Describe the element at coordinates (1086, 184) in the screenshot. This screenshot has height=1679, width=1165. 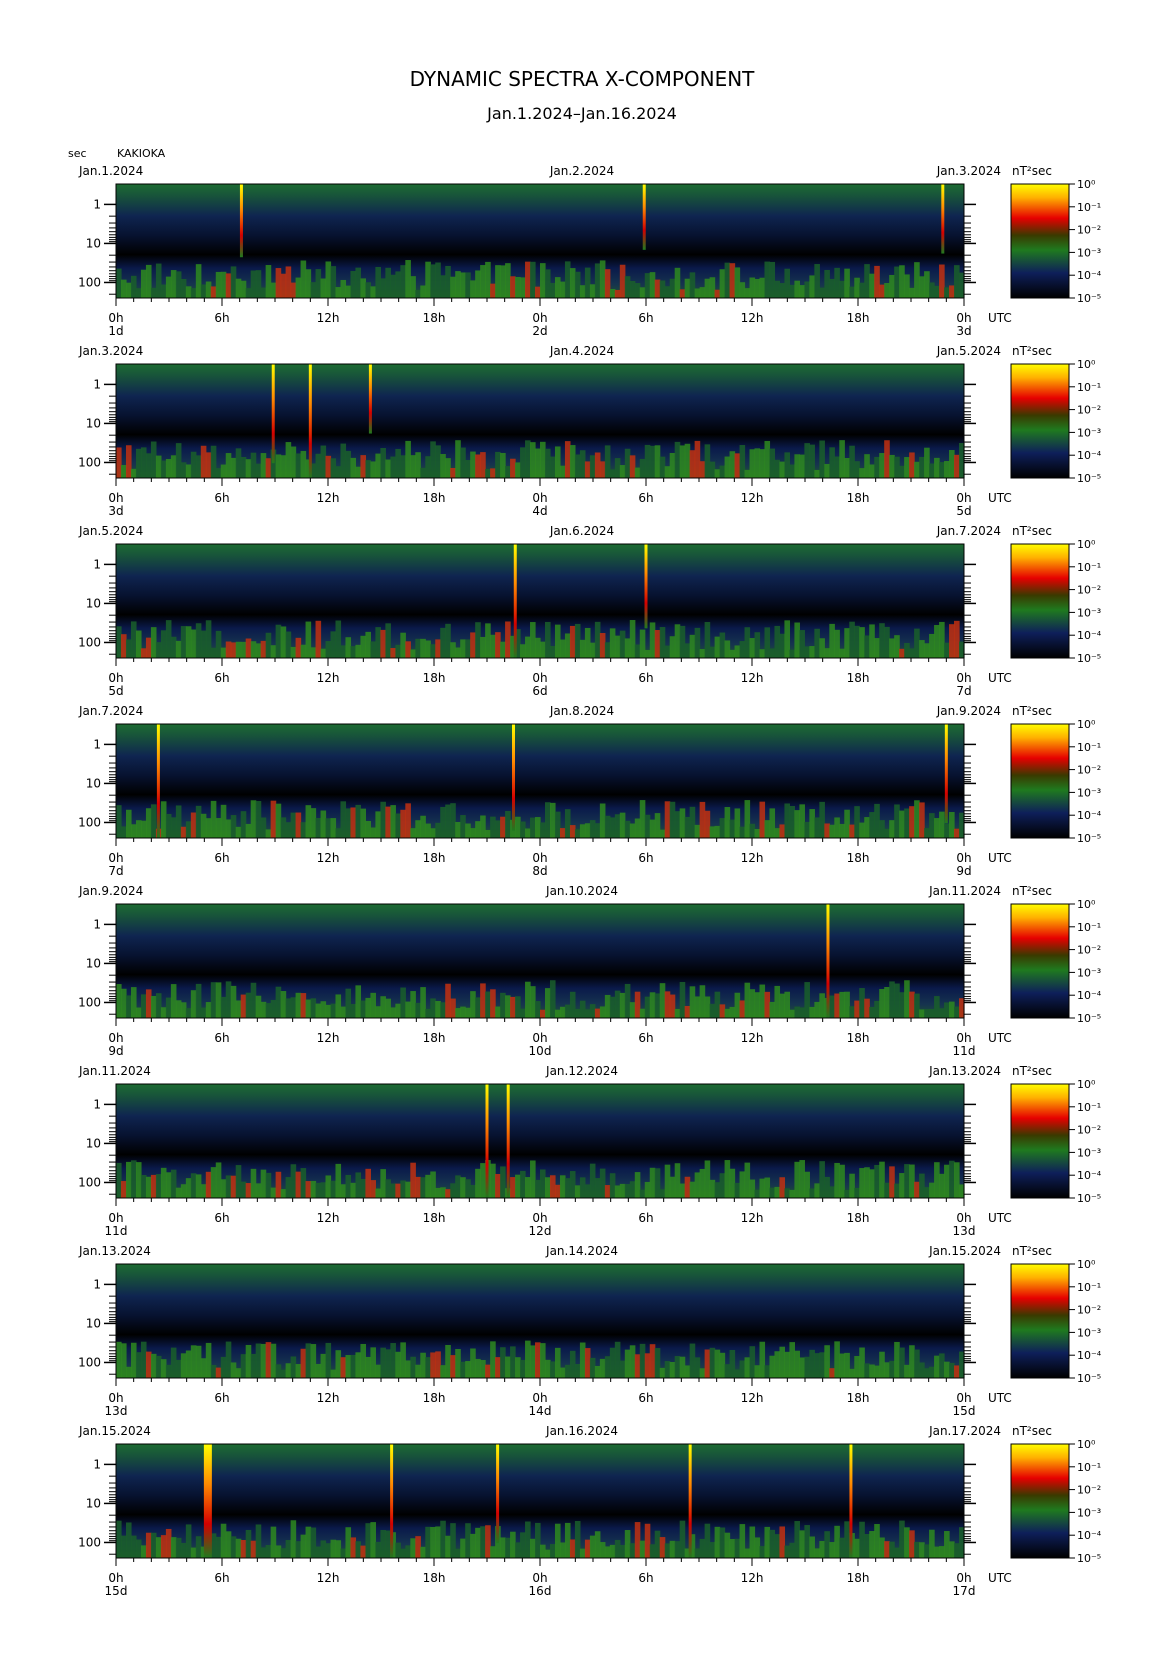
I see `colorbar-tick-label: 10⁰` at that location.